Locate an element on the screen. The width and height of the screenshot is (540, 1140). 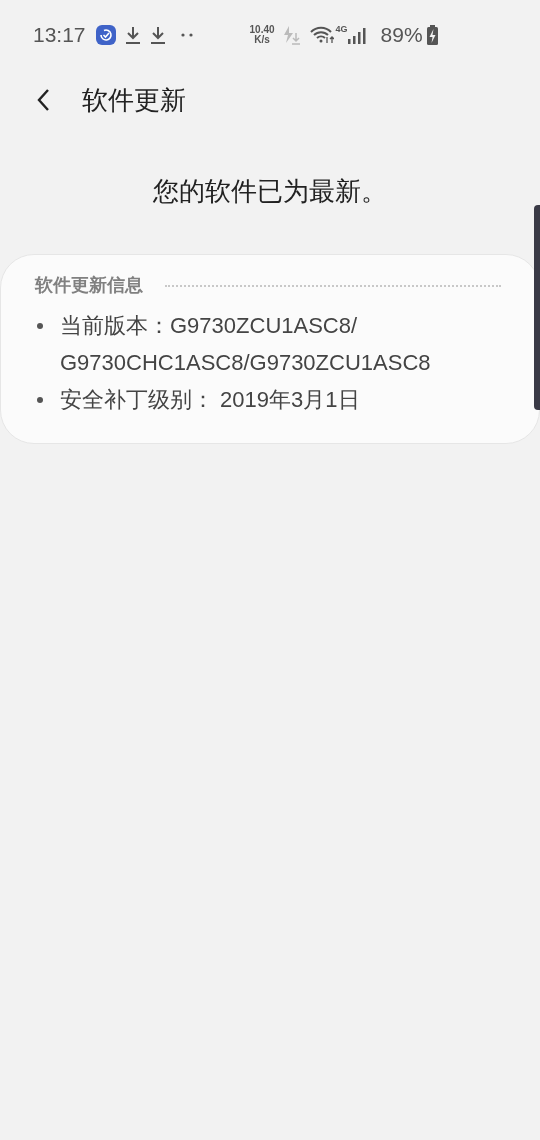
speed-unit: K/s is located at coordinates (262, 40).